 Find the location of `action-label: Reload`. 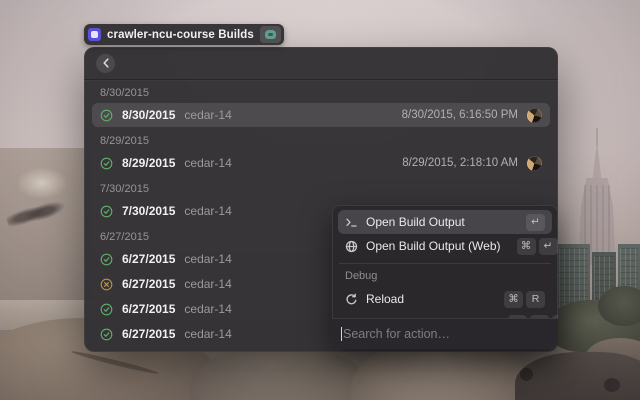

action-label: Reload is located at coordinates (385, 299).